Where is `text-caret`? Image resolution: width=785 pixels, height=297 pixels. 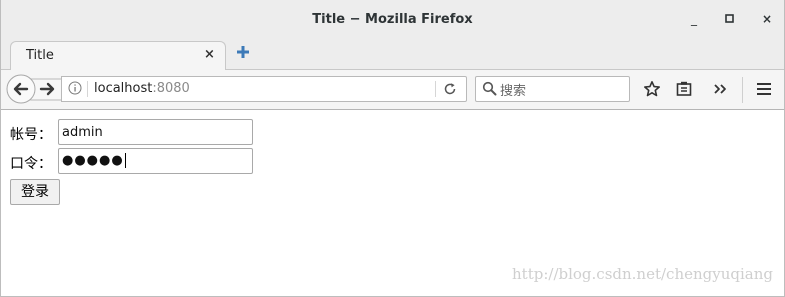
text-caret is located at coordinates (125, 160).